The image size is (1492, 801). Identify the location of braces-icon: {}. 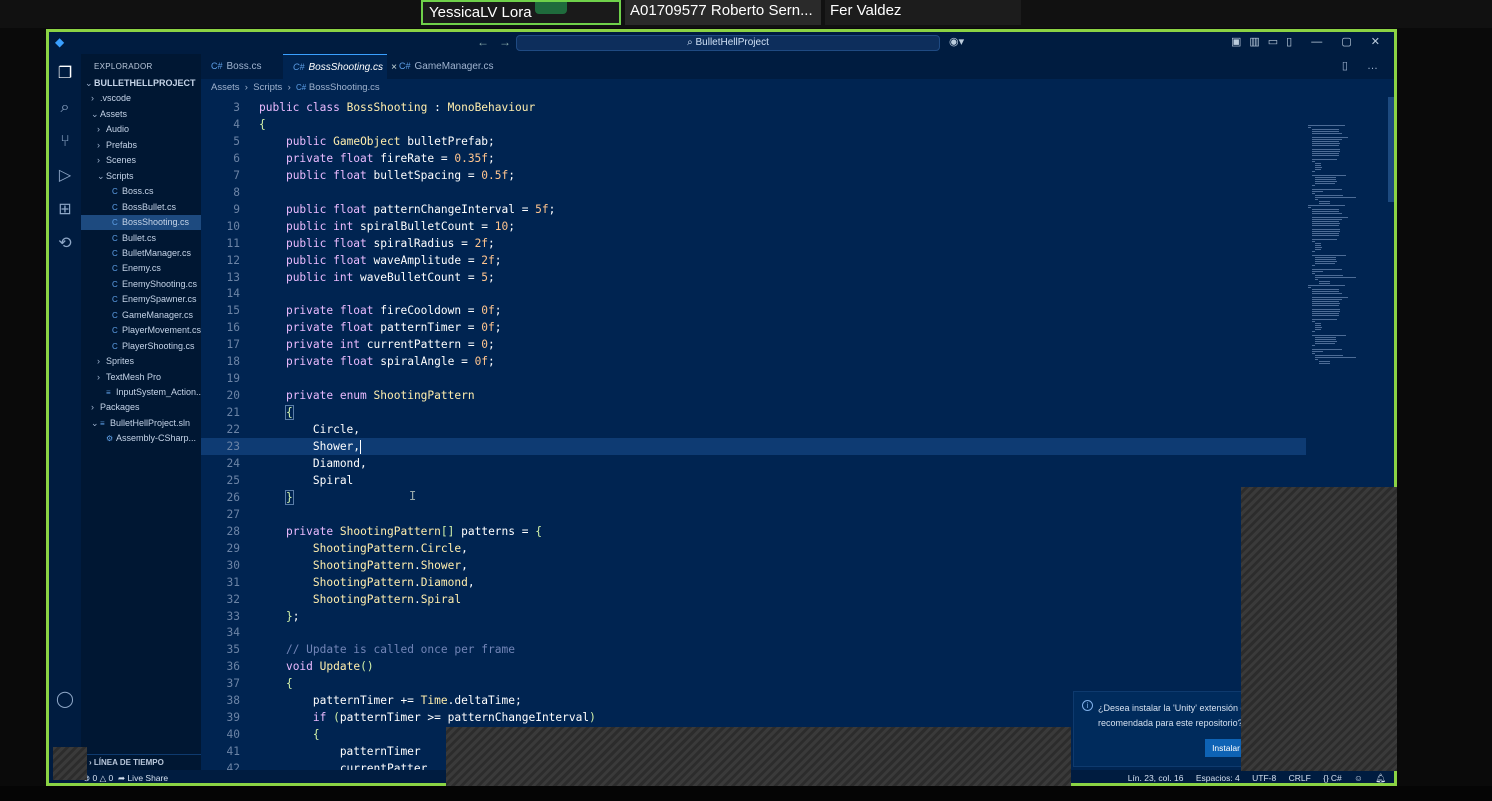
(1326, 778).